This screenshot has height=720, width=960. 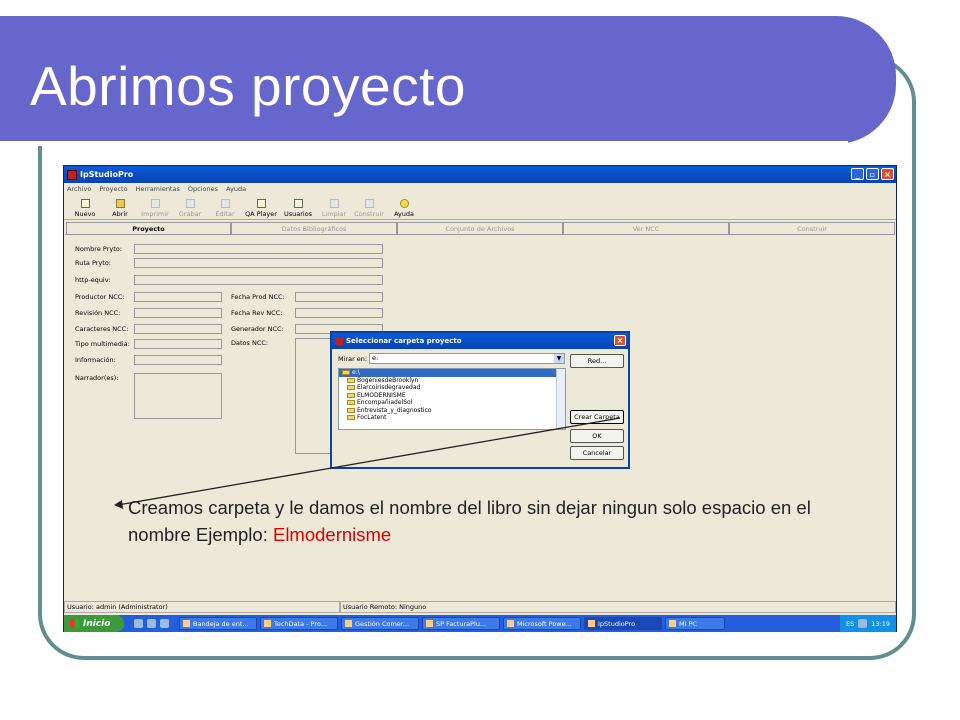 I want to click on build-button: Construir, so click(x=369, y=207).